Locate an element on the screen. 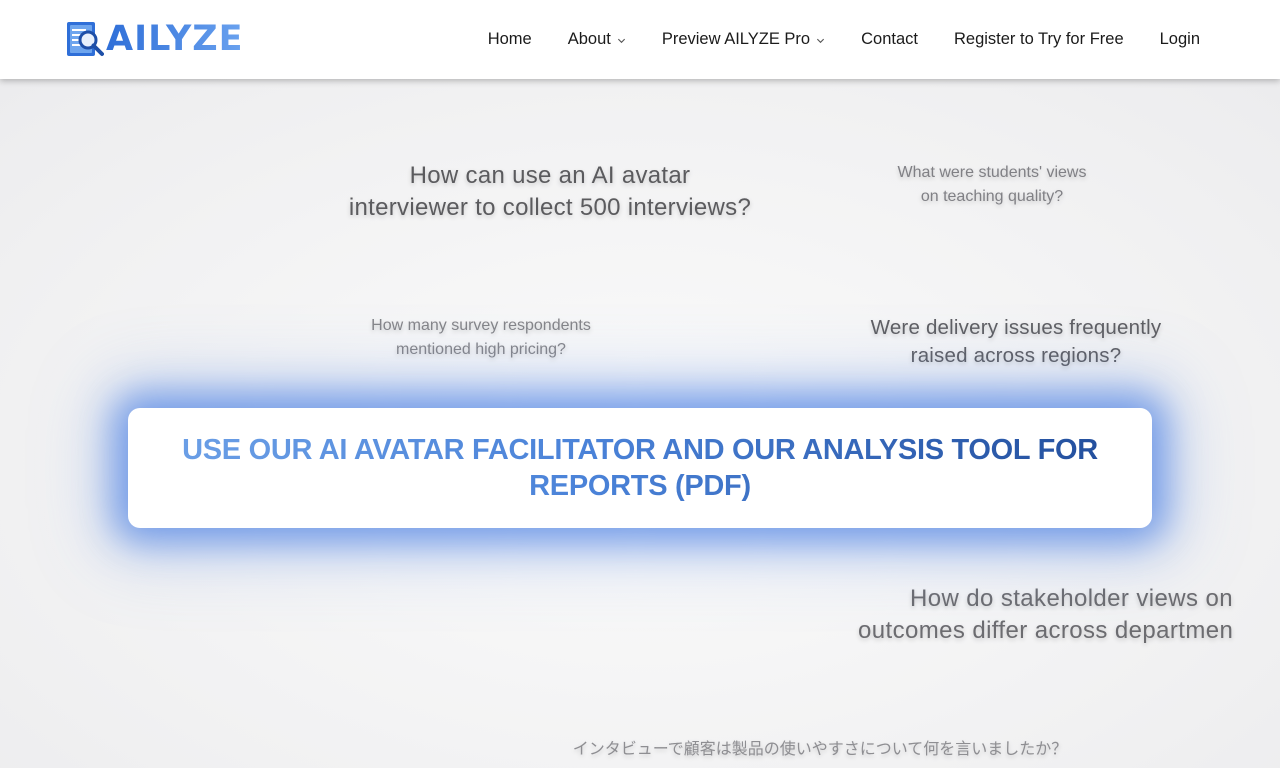 The width and height of the screenshot is (1280, 768). nav-about: About is located at coordinates (597, 39).